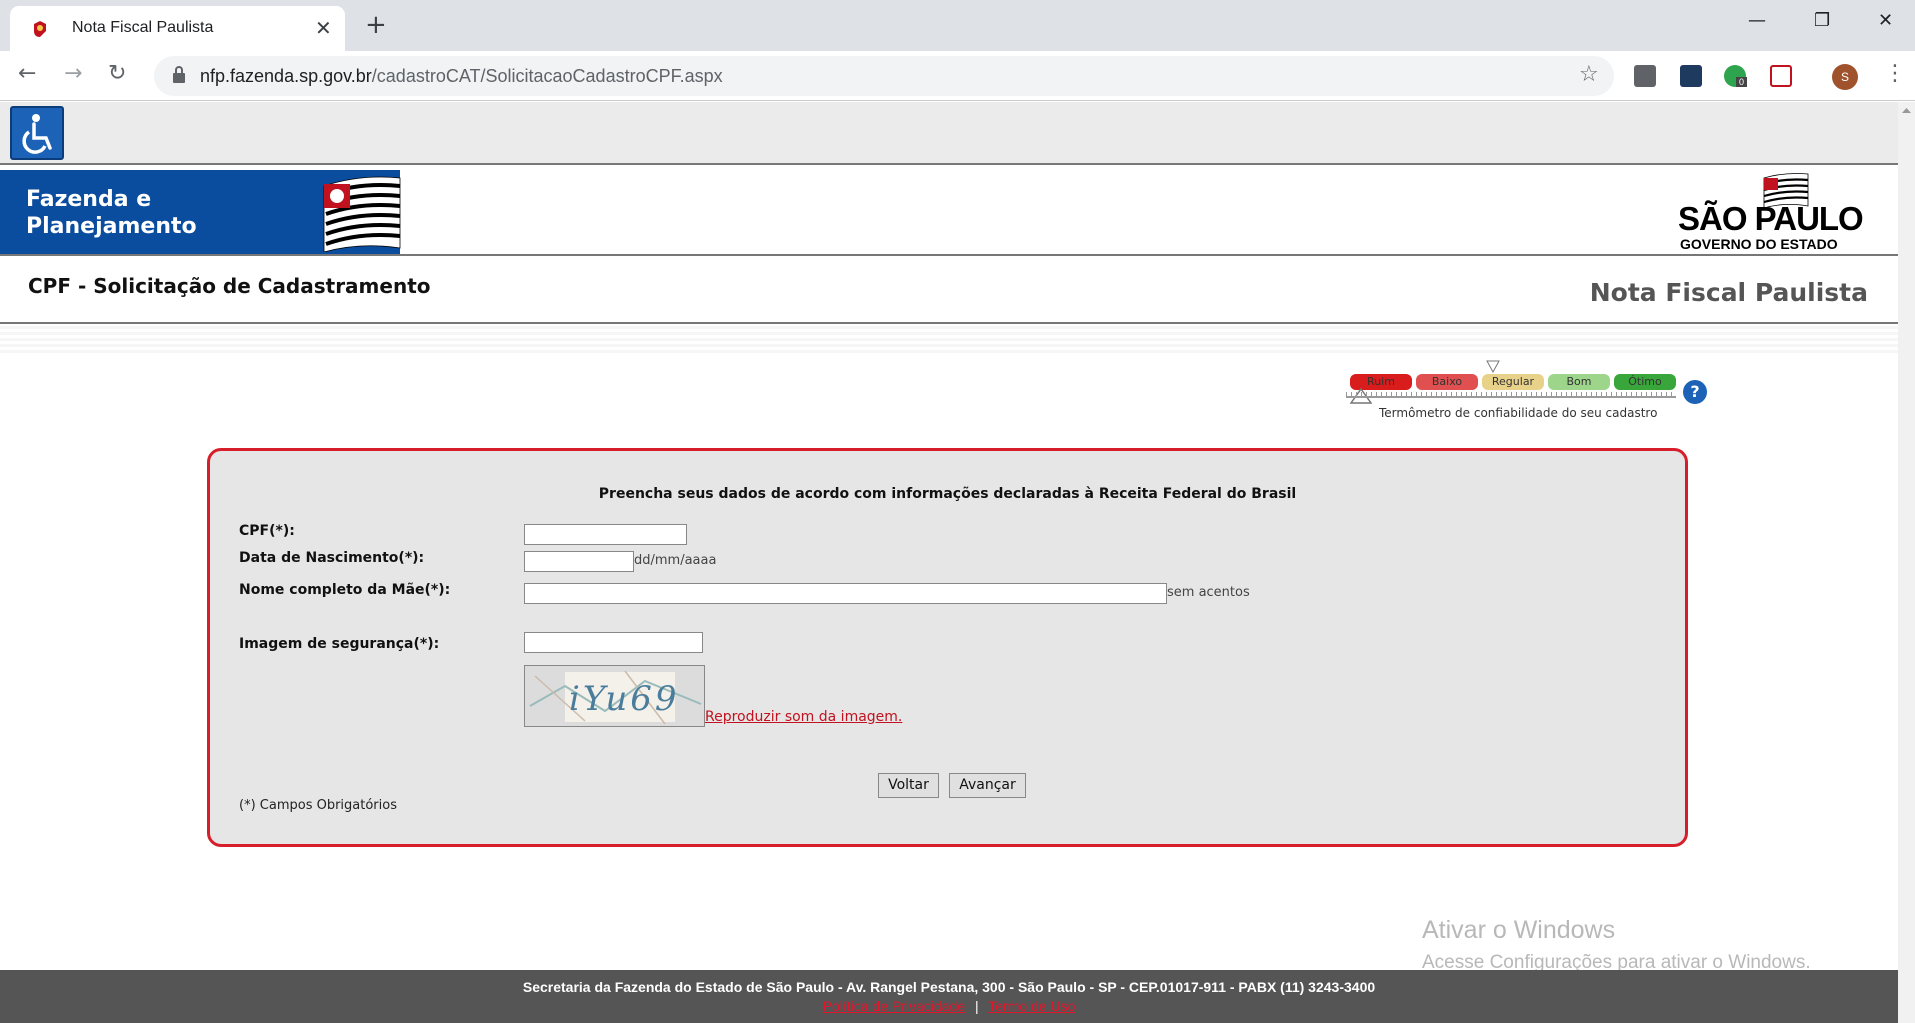 The height and width of the screenshot is (1023, 1915). Describe the element at coordinates (579, 561) in the screenshot. I see `birth-date-input` at that location.